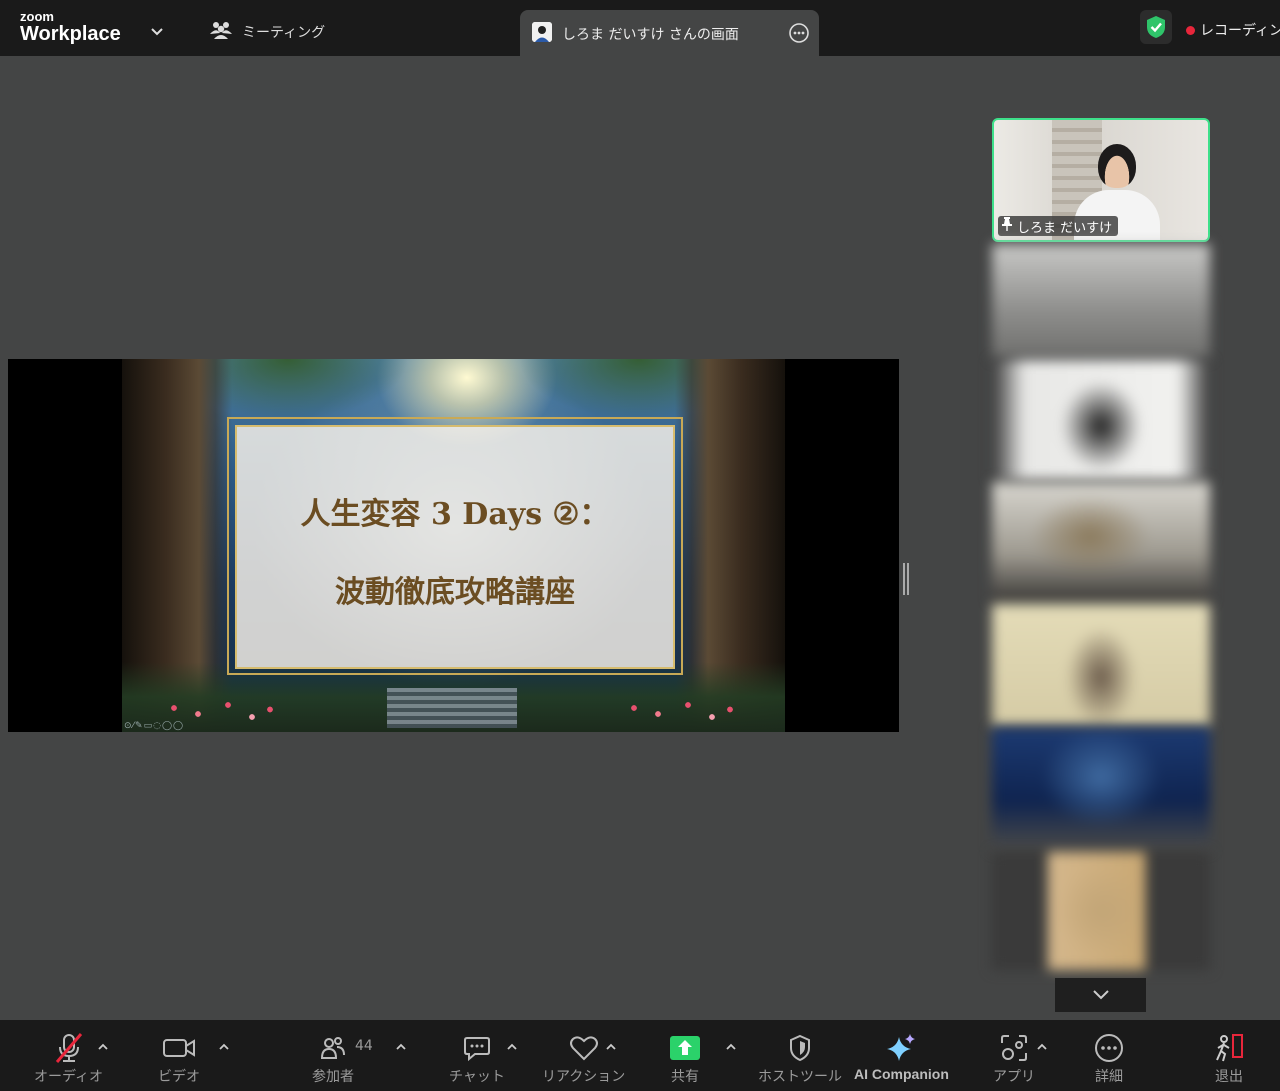 Image resolution: width=1280 pixels, height=1091 pixels. What do you see at coordinates (512, 1047) in the screenshot?
I see `chat-options-caret-icon` at bounding box center [512, 1047].